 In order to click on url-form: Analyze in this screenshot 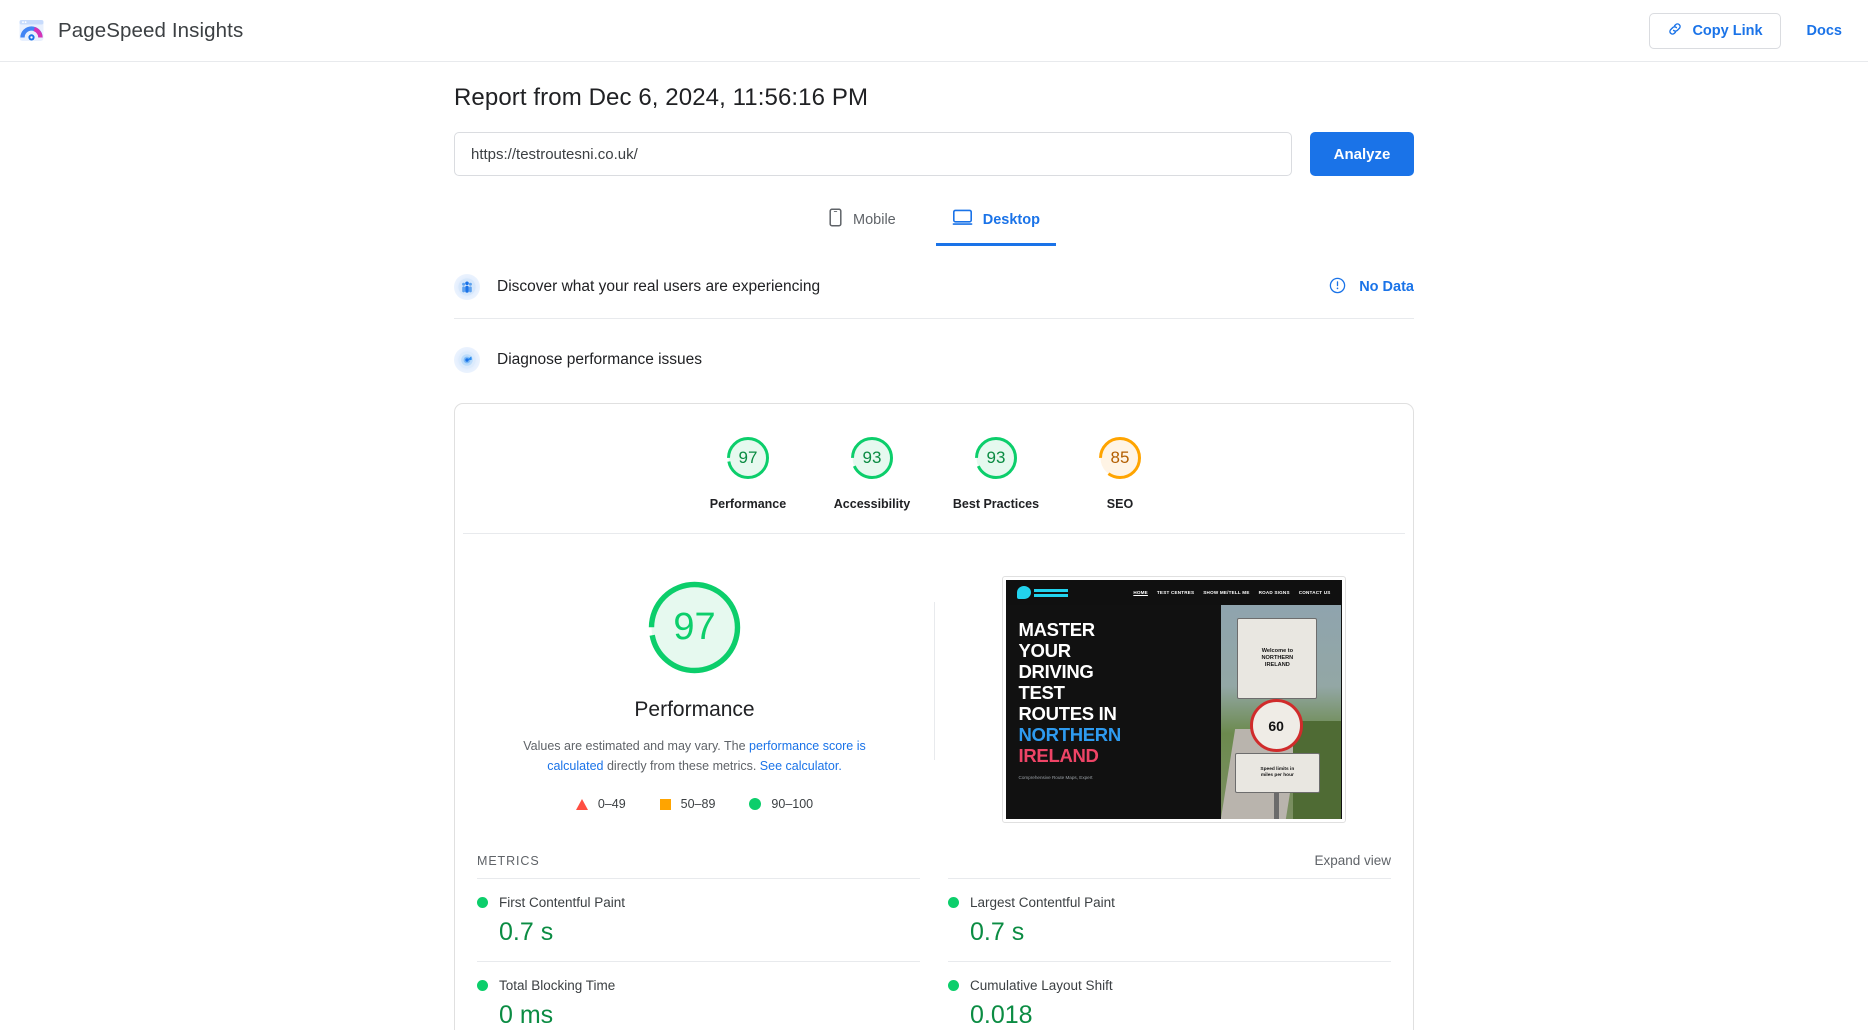, I will do `click(934, 154)`.